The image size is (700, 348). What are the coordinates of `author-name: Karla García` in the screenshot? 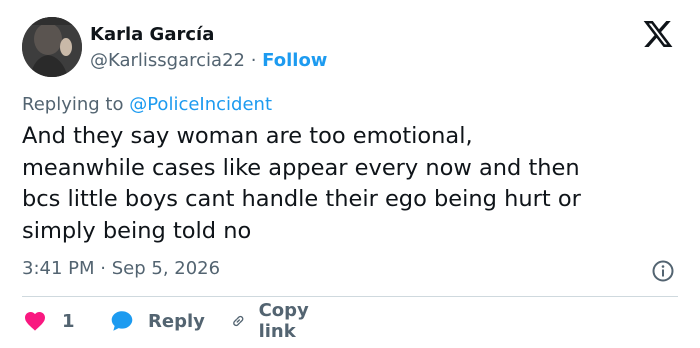 It's located at (152, 34).